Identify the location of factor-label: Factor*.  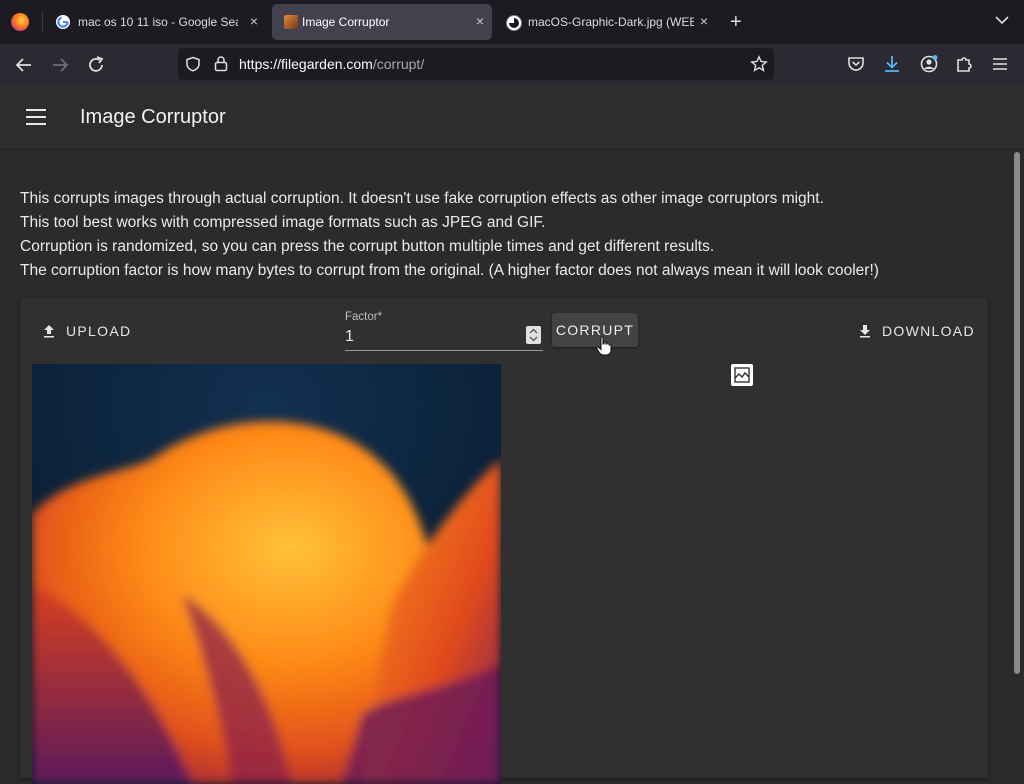
(364, 317).